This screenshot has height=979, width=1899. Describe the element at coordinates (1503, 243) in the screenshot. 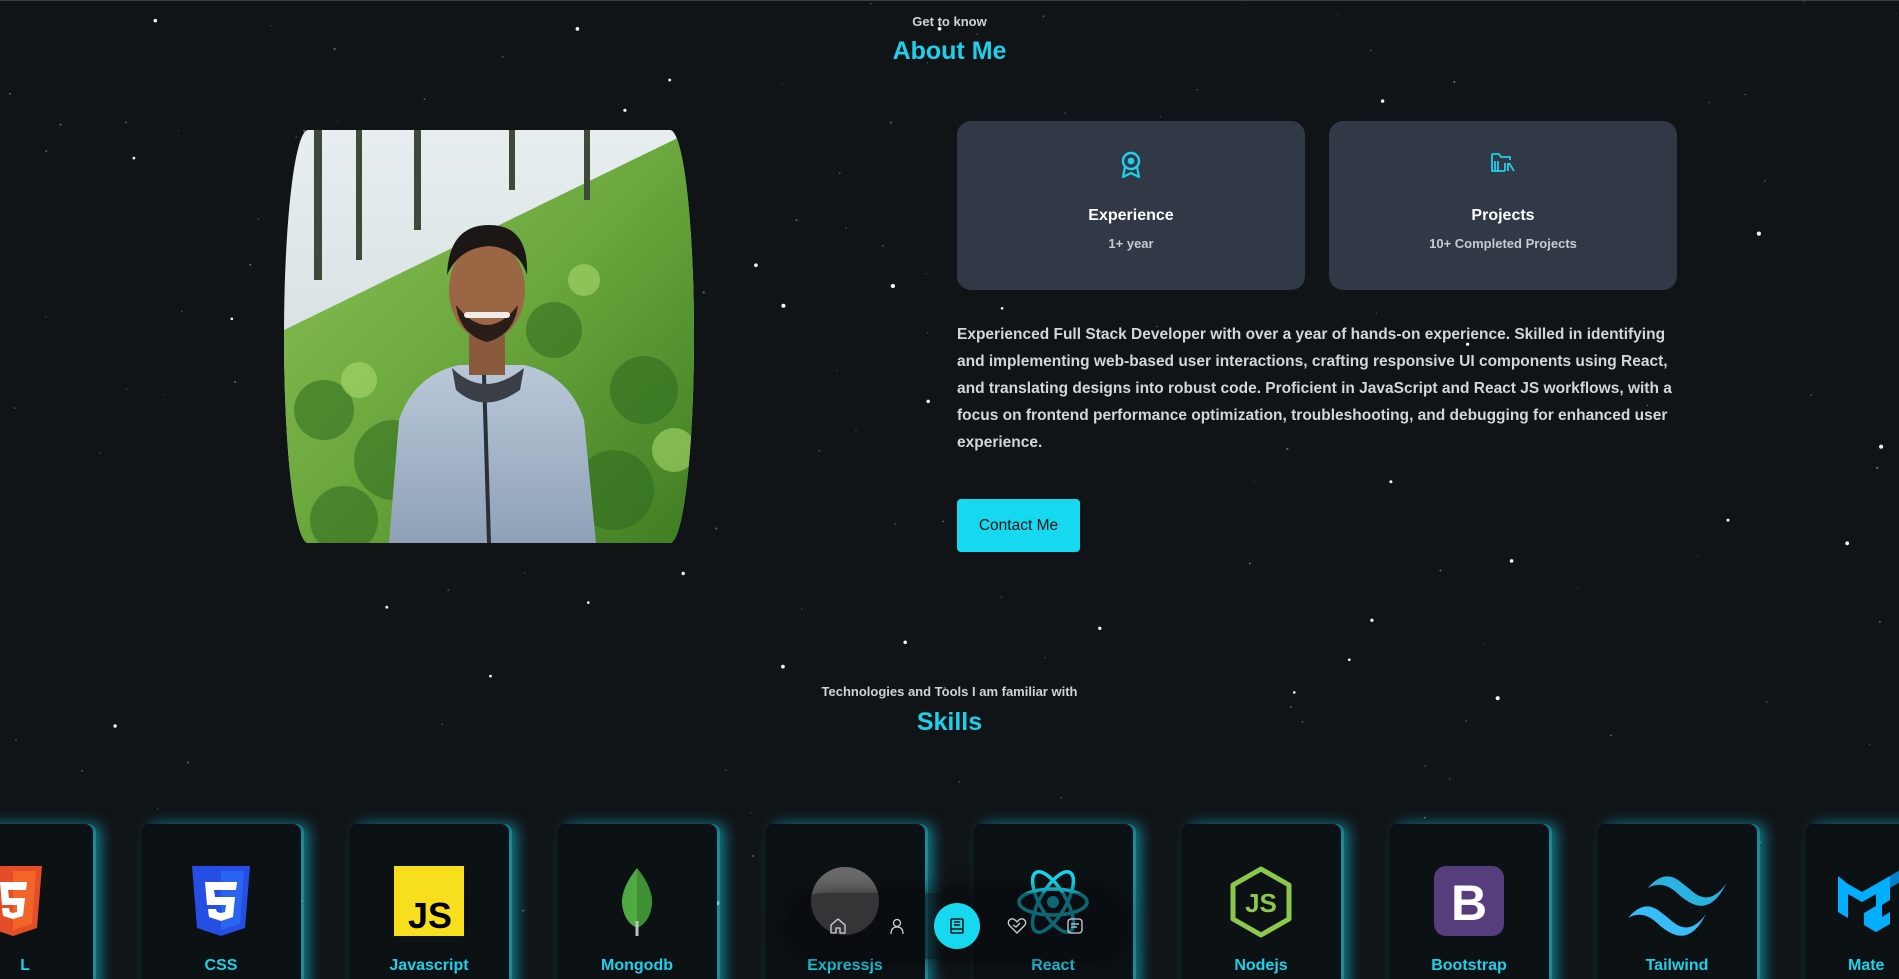

I see `projects-card-value: 10+ Completed Projects` at that location.